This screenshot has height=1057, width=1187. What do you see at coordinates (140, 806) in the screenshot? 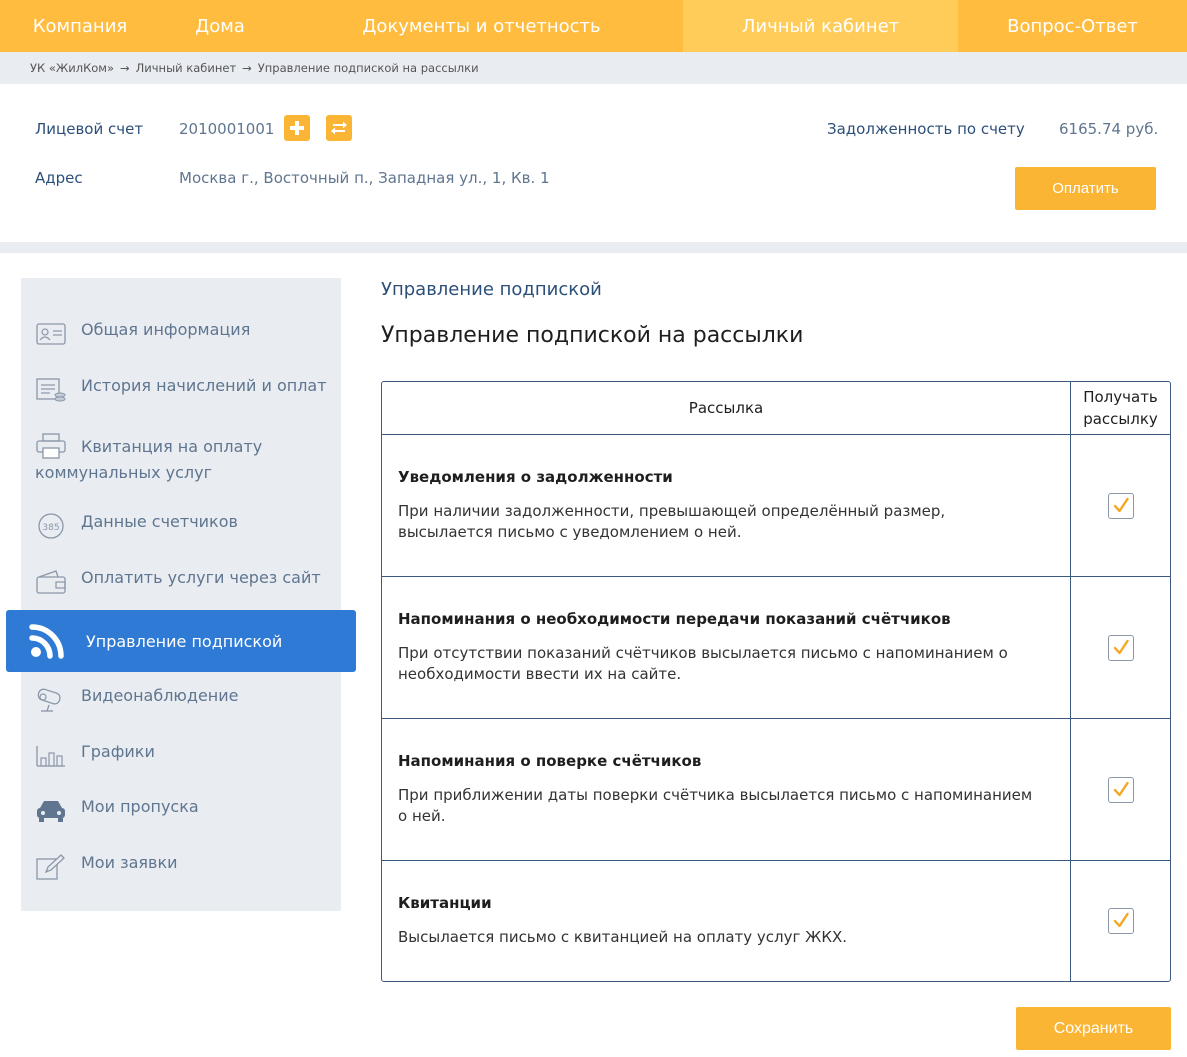
I see `sidebar-item-label: Мои пропуска` at bounding box center [140, 806].